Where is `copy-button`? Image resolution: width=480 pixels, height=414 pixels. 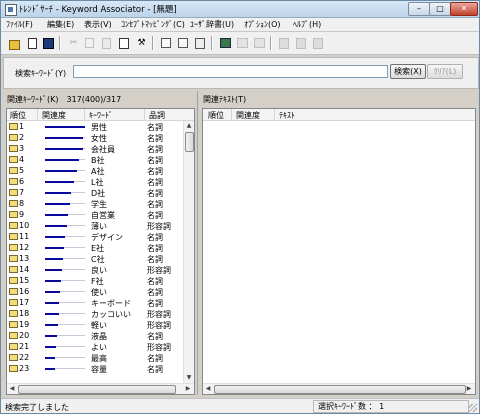 copy-button is located at coordinates (90, 43).